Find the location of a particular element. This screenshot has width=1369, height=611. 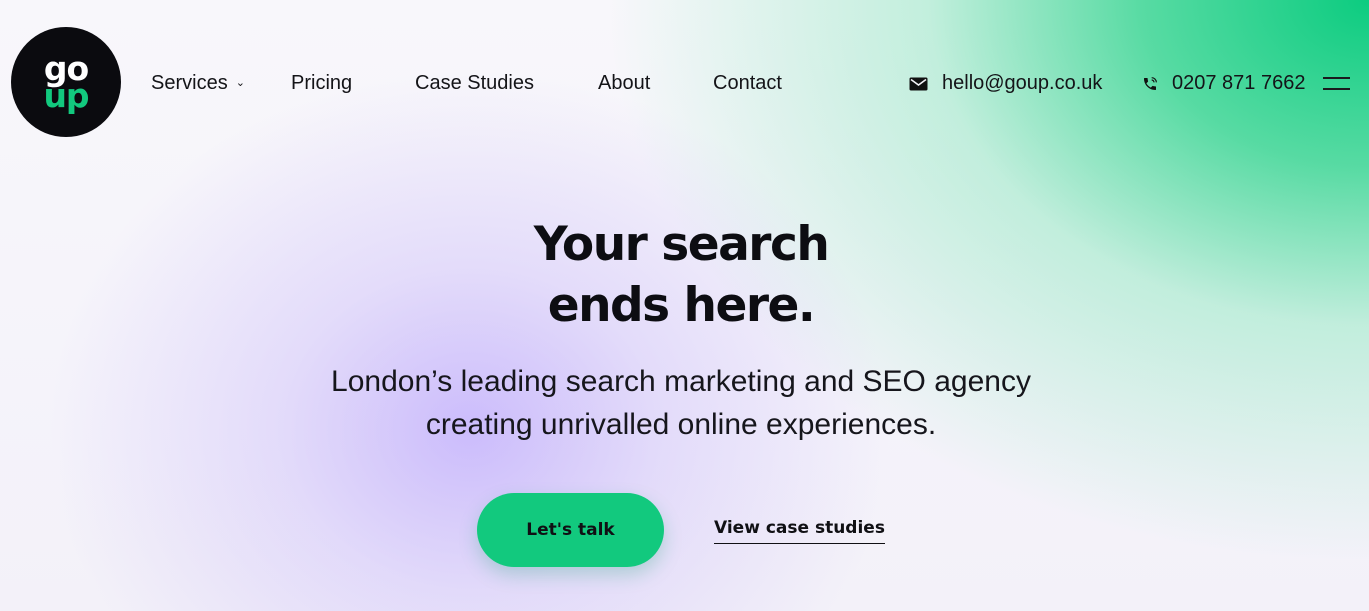

menu-line-top is located at coordinates (1336, 78).